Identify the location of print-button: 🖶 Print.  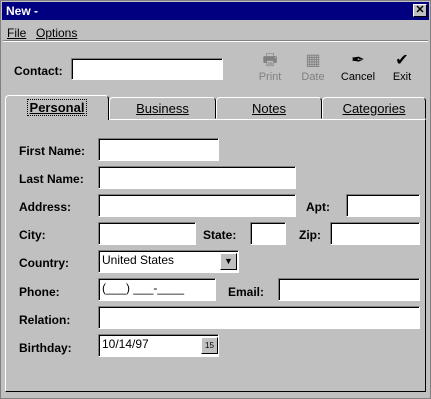
(270, 67).